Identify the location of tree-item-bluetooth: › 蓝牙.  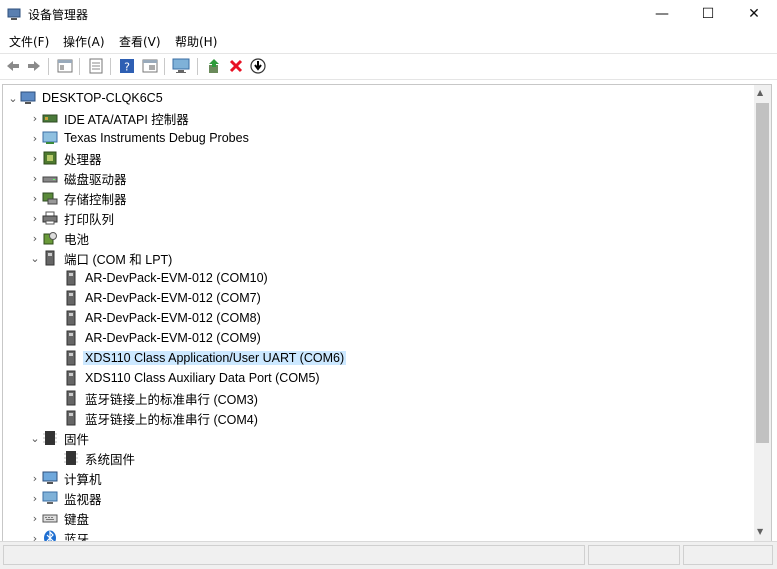
(59, 535).